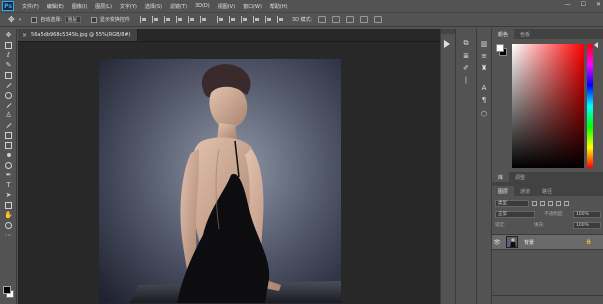  I want to click on align-bottom-icon, so click(167, 19).